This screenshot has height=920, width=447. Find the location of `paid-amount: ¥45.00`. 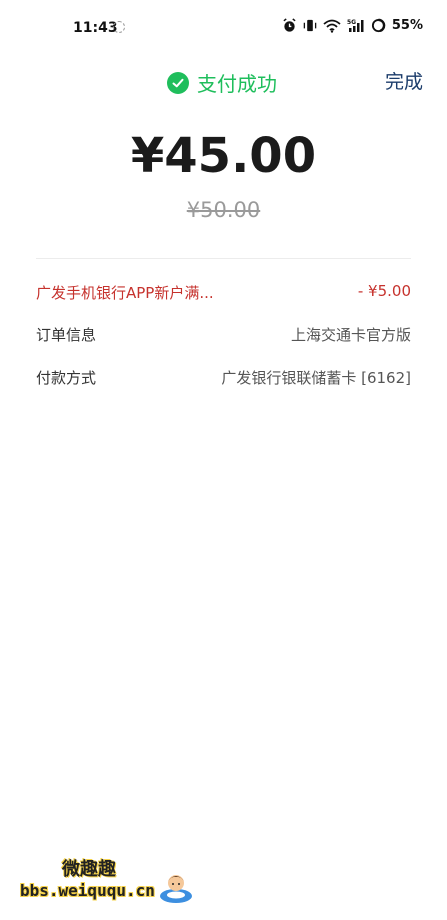

paid-amount: ¥45.00 is located at coordinates (223, 156).